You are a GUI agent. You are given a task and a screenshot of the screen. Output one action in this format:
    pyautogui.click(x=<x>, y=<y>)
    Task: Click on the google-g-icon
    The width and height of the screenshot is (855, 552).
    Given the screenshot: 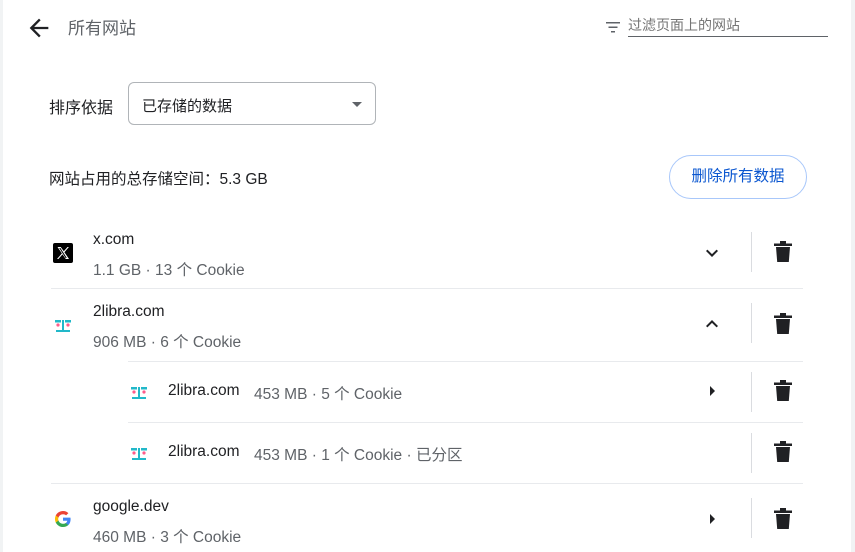 What is the action you would take?
    pyautogui.click(x=63, y=519)
    